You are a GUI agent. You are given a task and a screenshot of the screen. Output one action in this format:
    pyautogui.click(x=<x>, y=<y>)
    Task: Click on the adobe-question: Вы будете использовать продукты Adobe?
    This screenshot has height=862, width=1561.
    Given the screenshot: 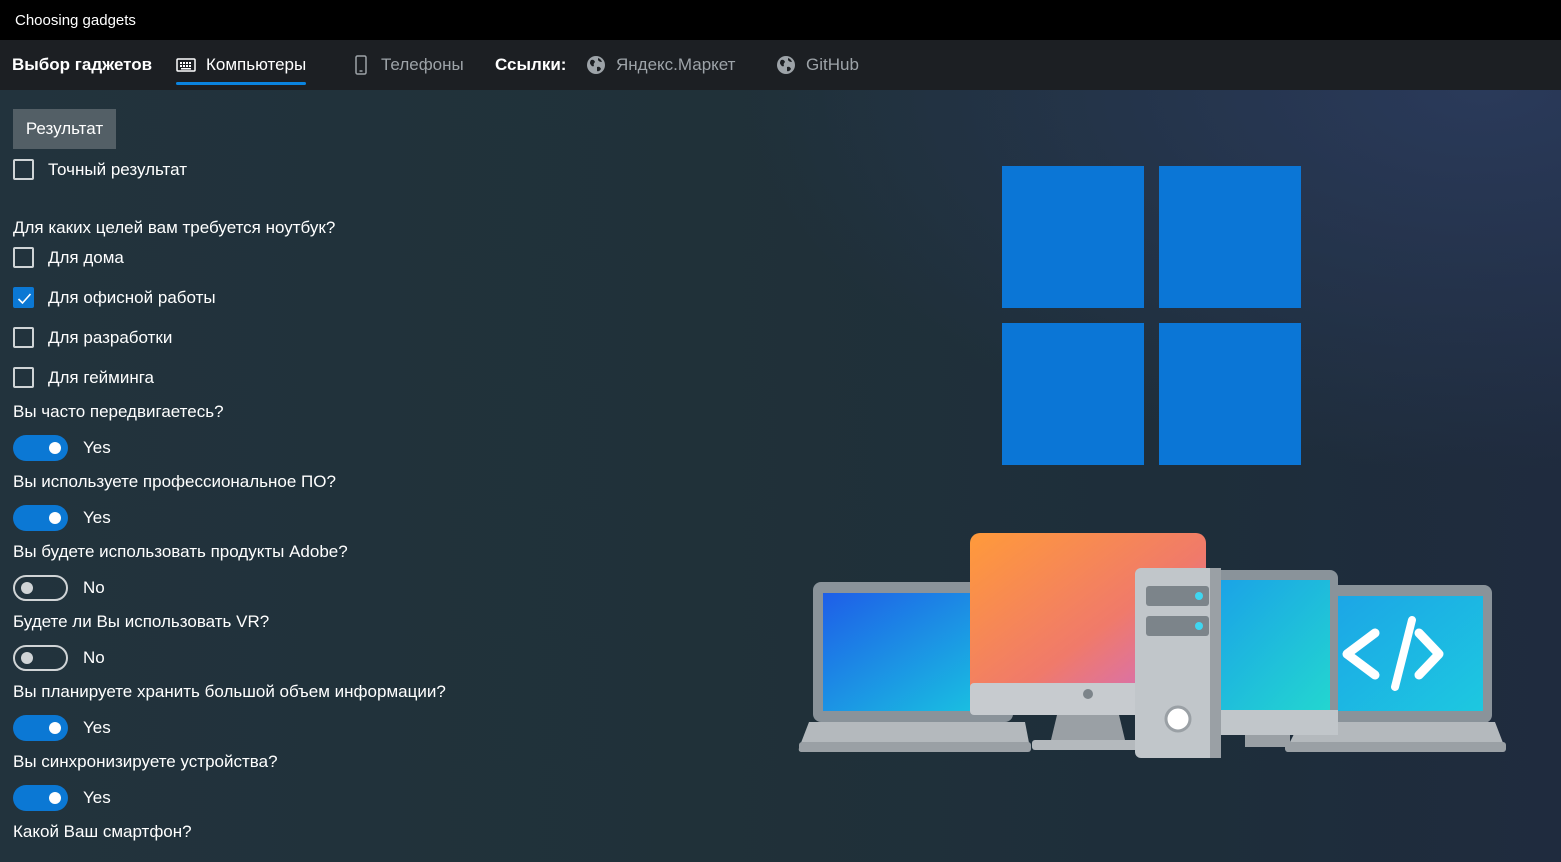 What is the action you would take?
    pyautogui.click(x=180, y=551)
    